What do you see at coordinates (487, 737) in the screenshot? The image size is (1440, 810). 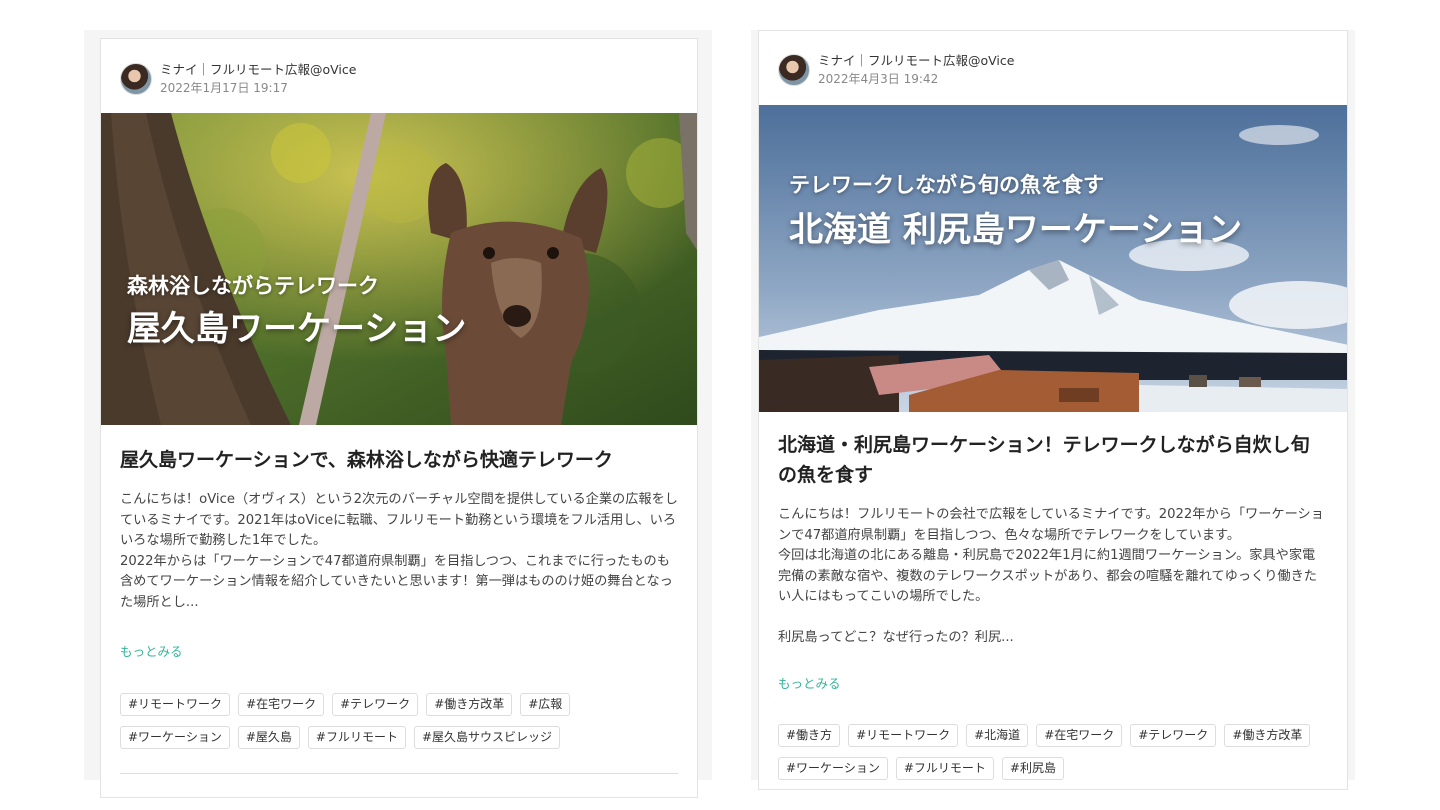 I see `tag: #屋久島サウスビレッジ` at bounding box center [487, 737].